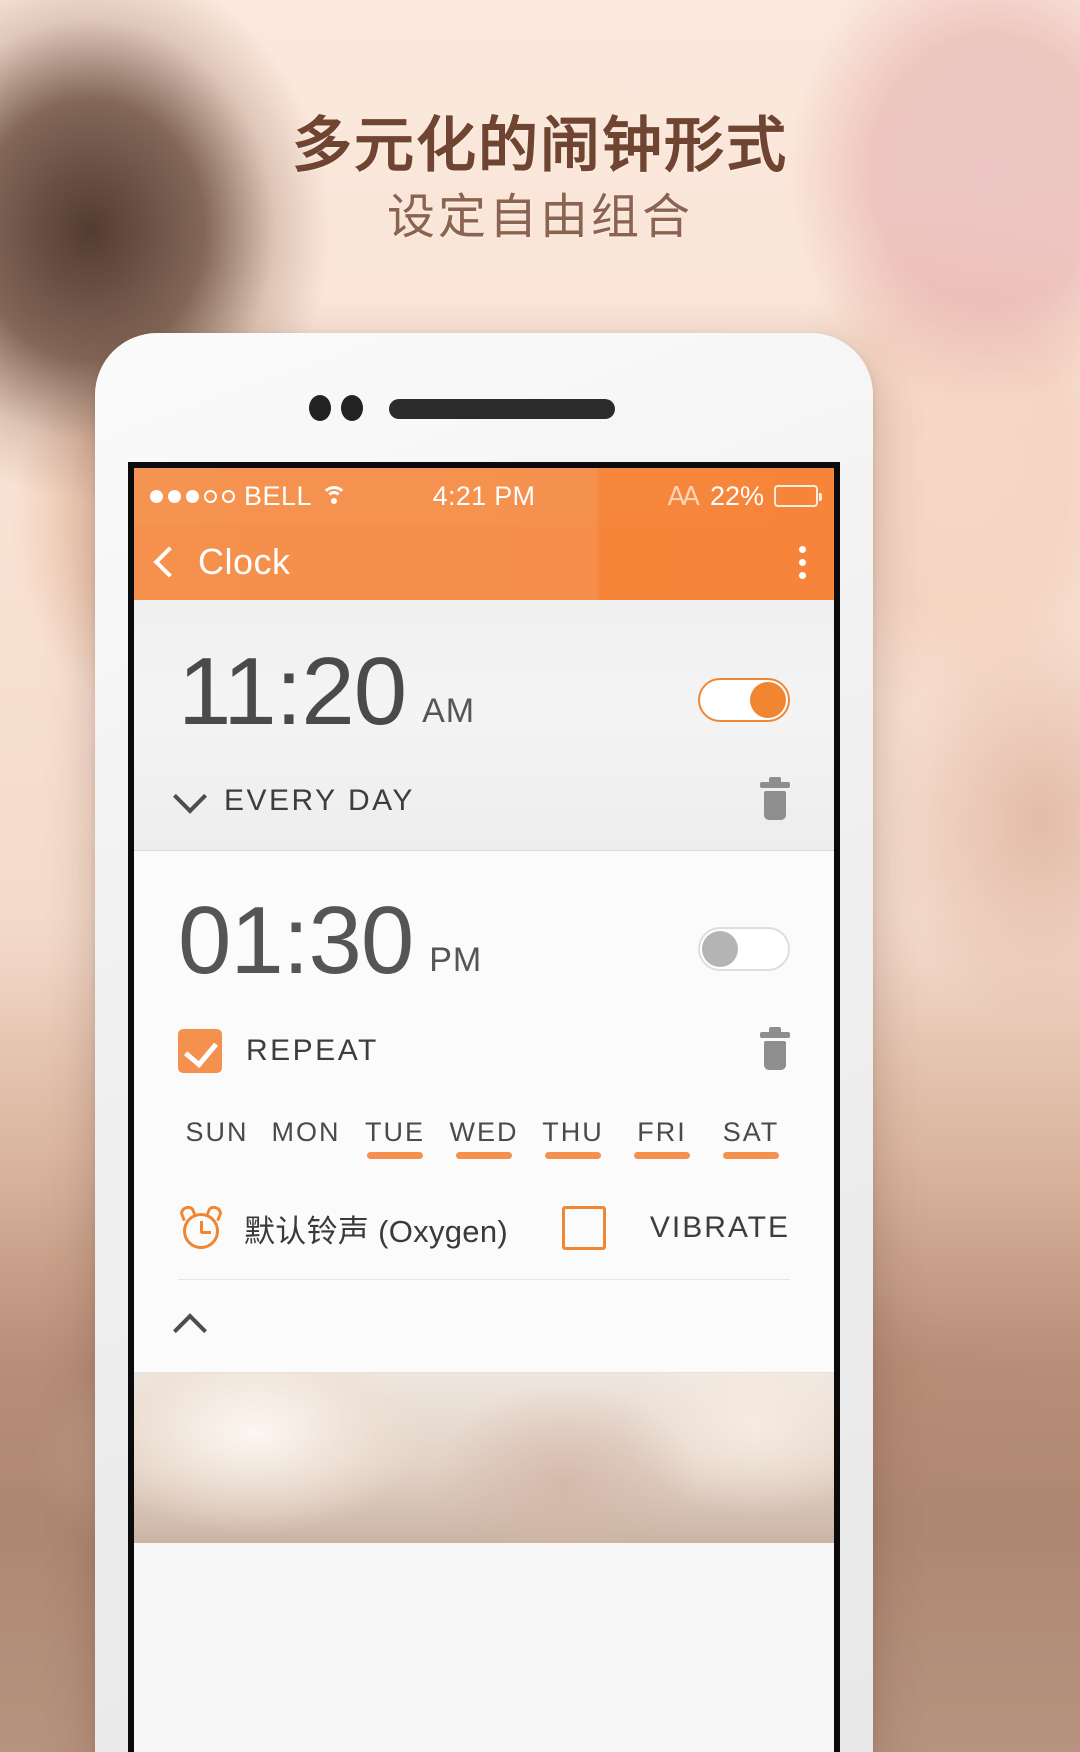  I want to click on weekday-wed: WED, so click(484, 1138).